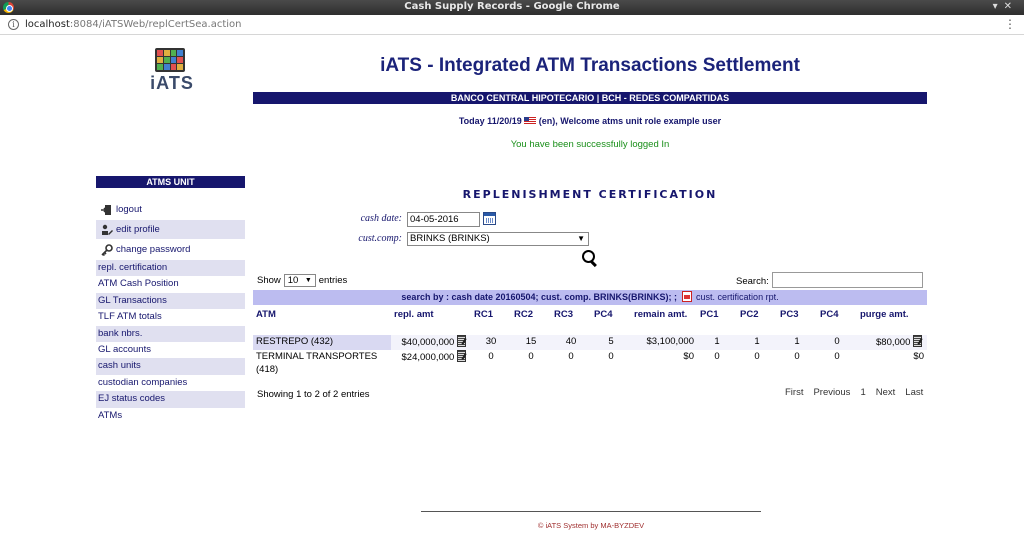  I want to click on col-rc4: PC4, so click(611, 321).